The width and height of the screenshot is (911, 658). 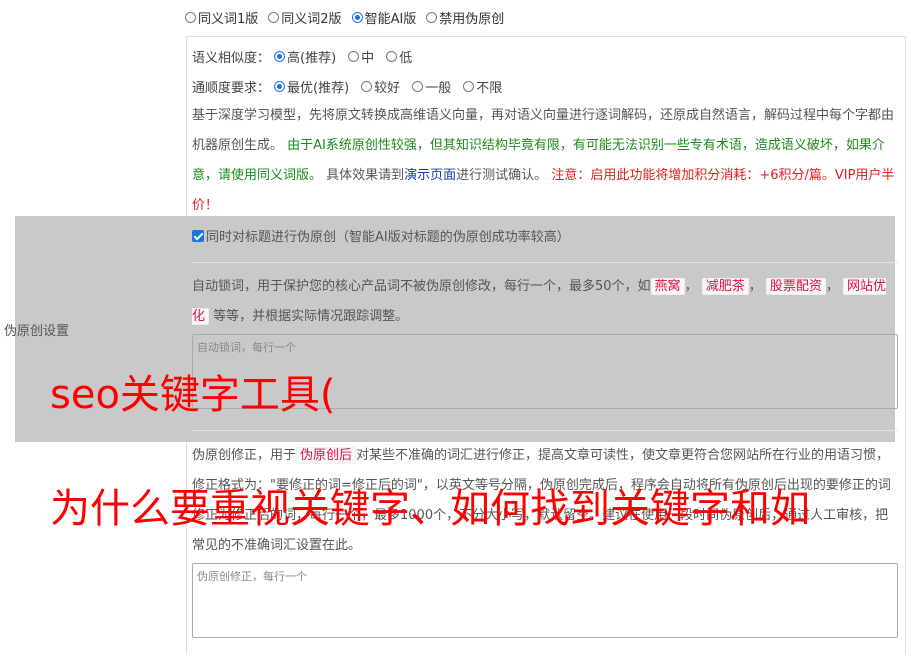 What do you see at coordinates (430, 175) in the screenshot?
I see `demo-page-link: 演示页面` at bounding box center [430, 175].